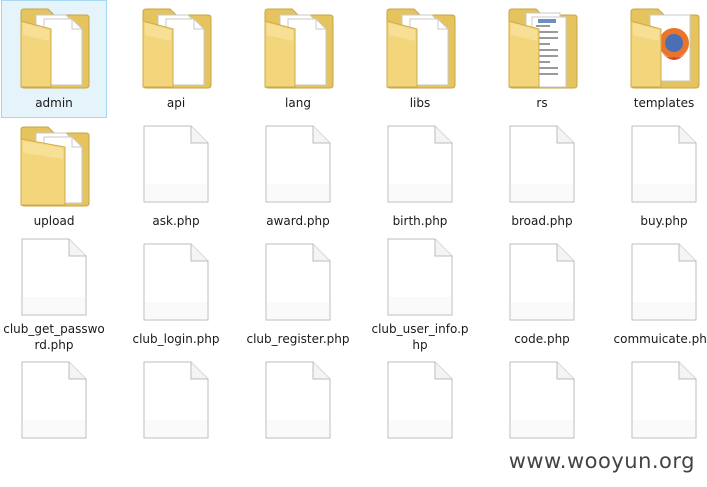 Image resolution: width=707 pixels, height=487 pixels. What do you see at coordinates (420, 337) in the screenshot?
I see `item-label: club_user_info.php` at bounding box center [420, 337].